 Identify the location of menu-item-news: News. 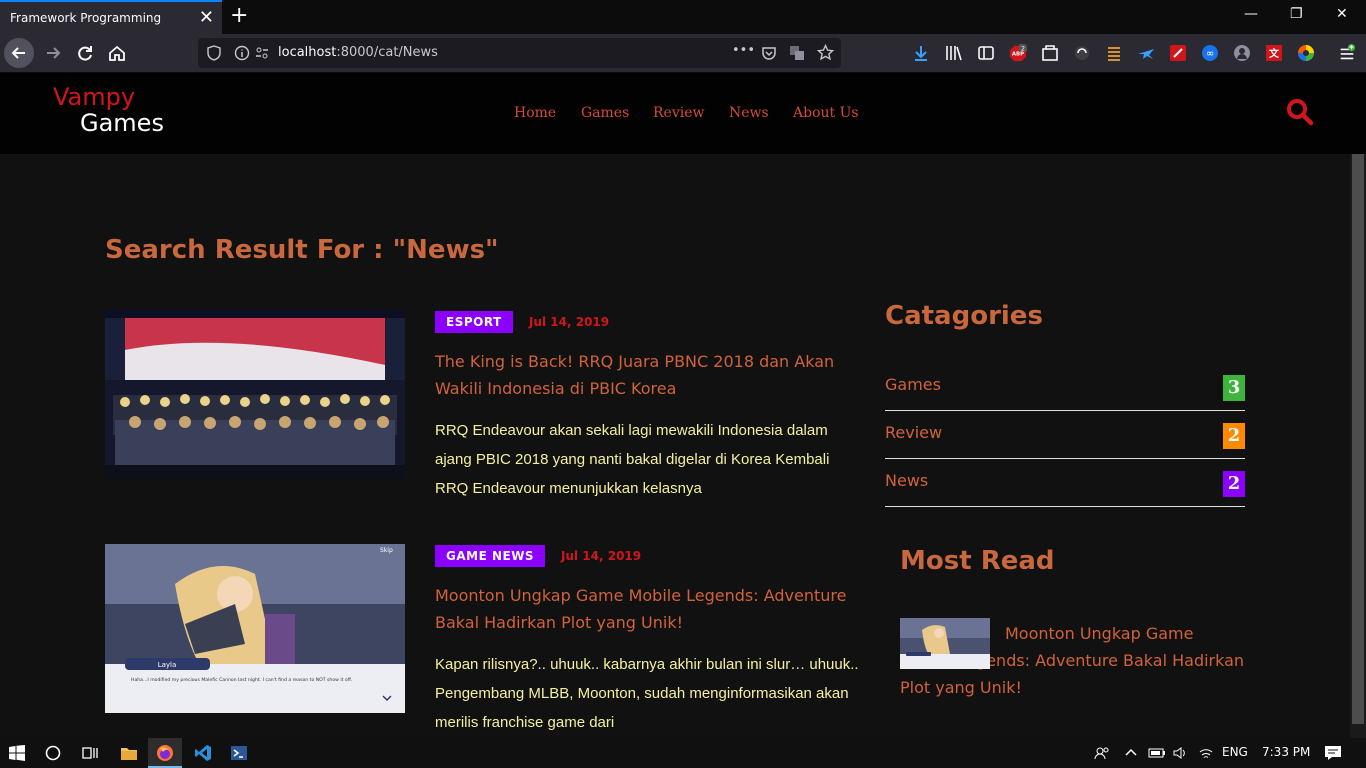
(749, 113).